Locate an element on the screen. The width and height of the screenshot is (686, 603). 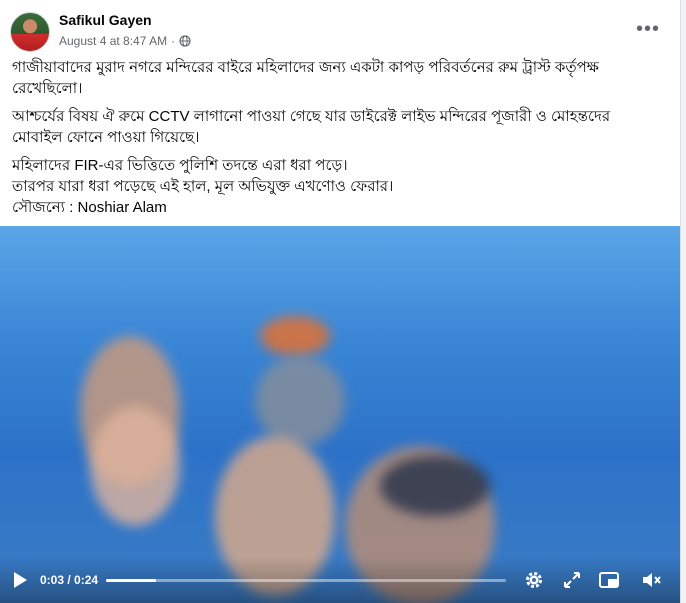
post-meta: August 4 at 8:47 AM · is located at coordinates (125, 41).